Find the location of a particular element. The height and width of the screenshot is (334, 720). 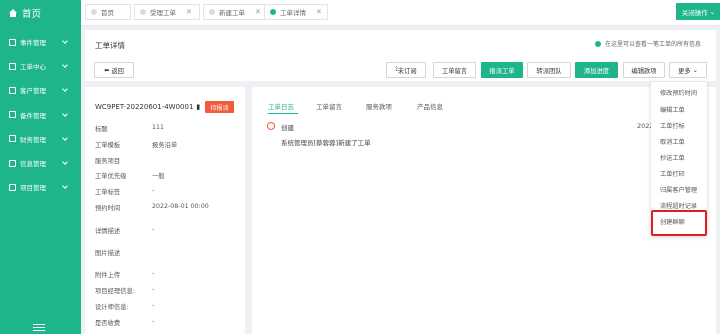

menu-item-timeout-log: 流程超时记录 is located at coordinates (678, 205).